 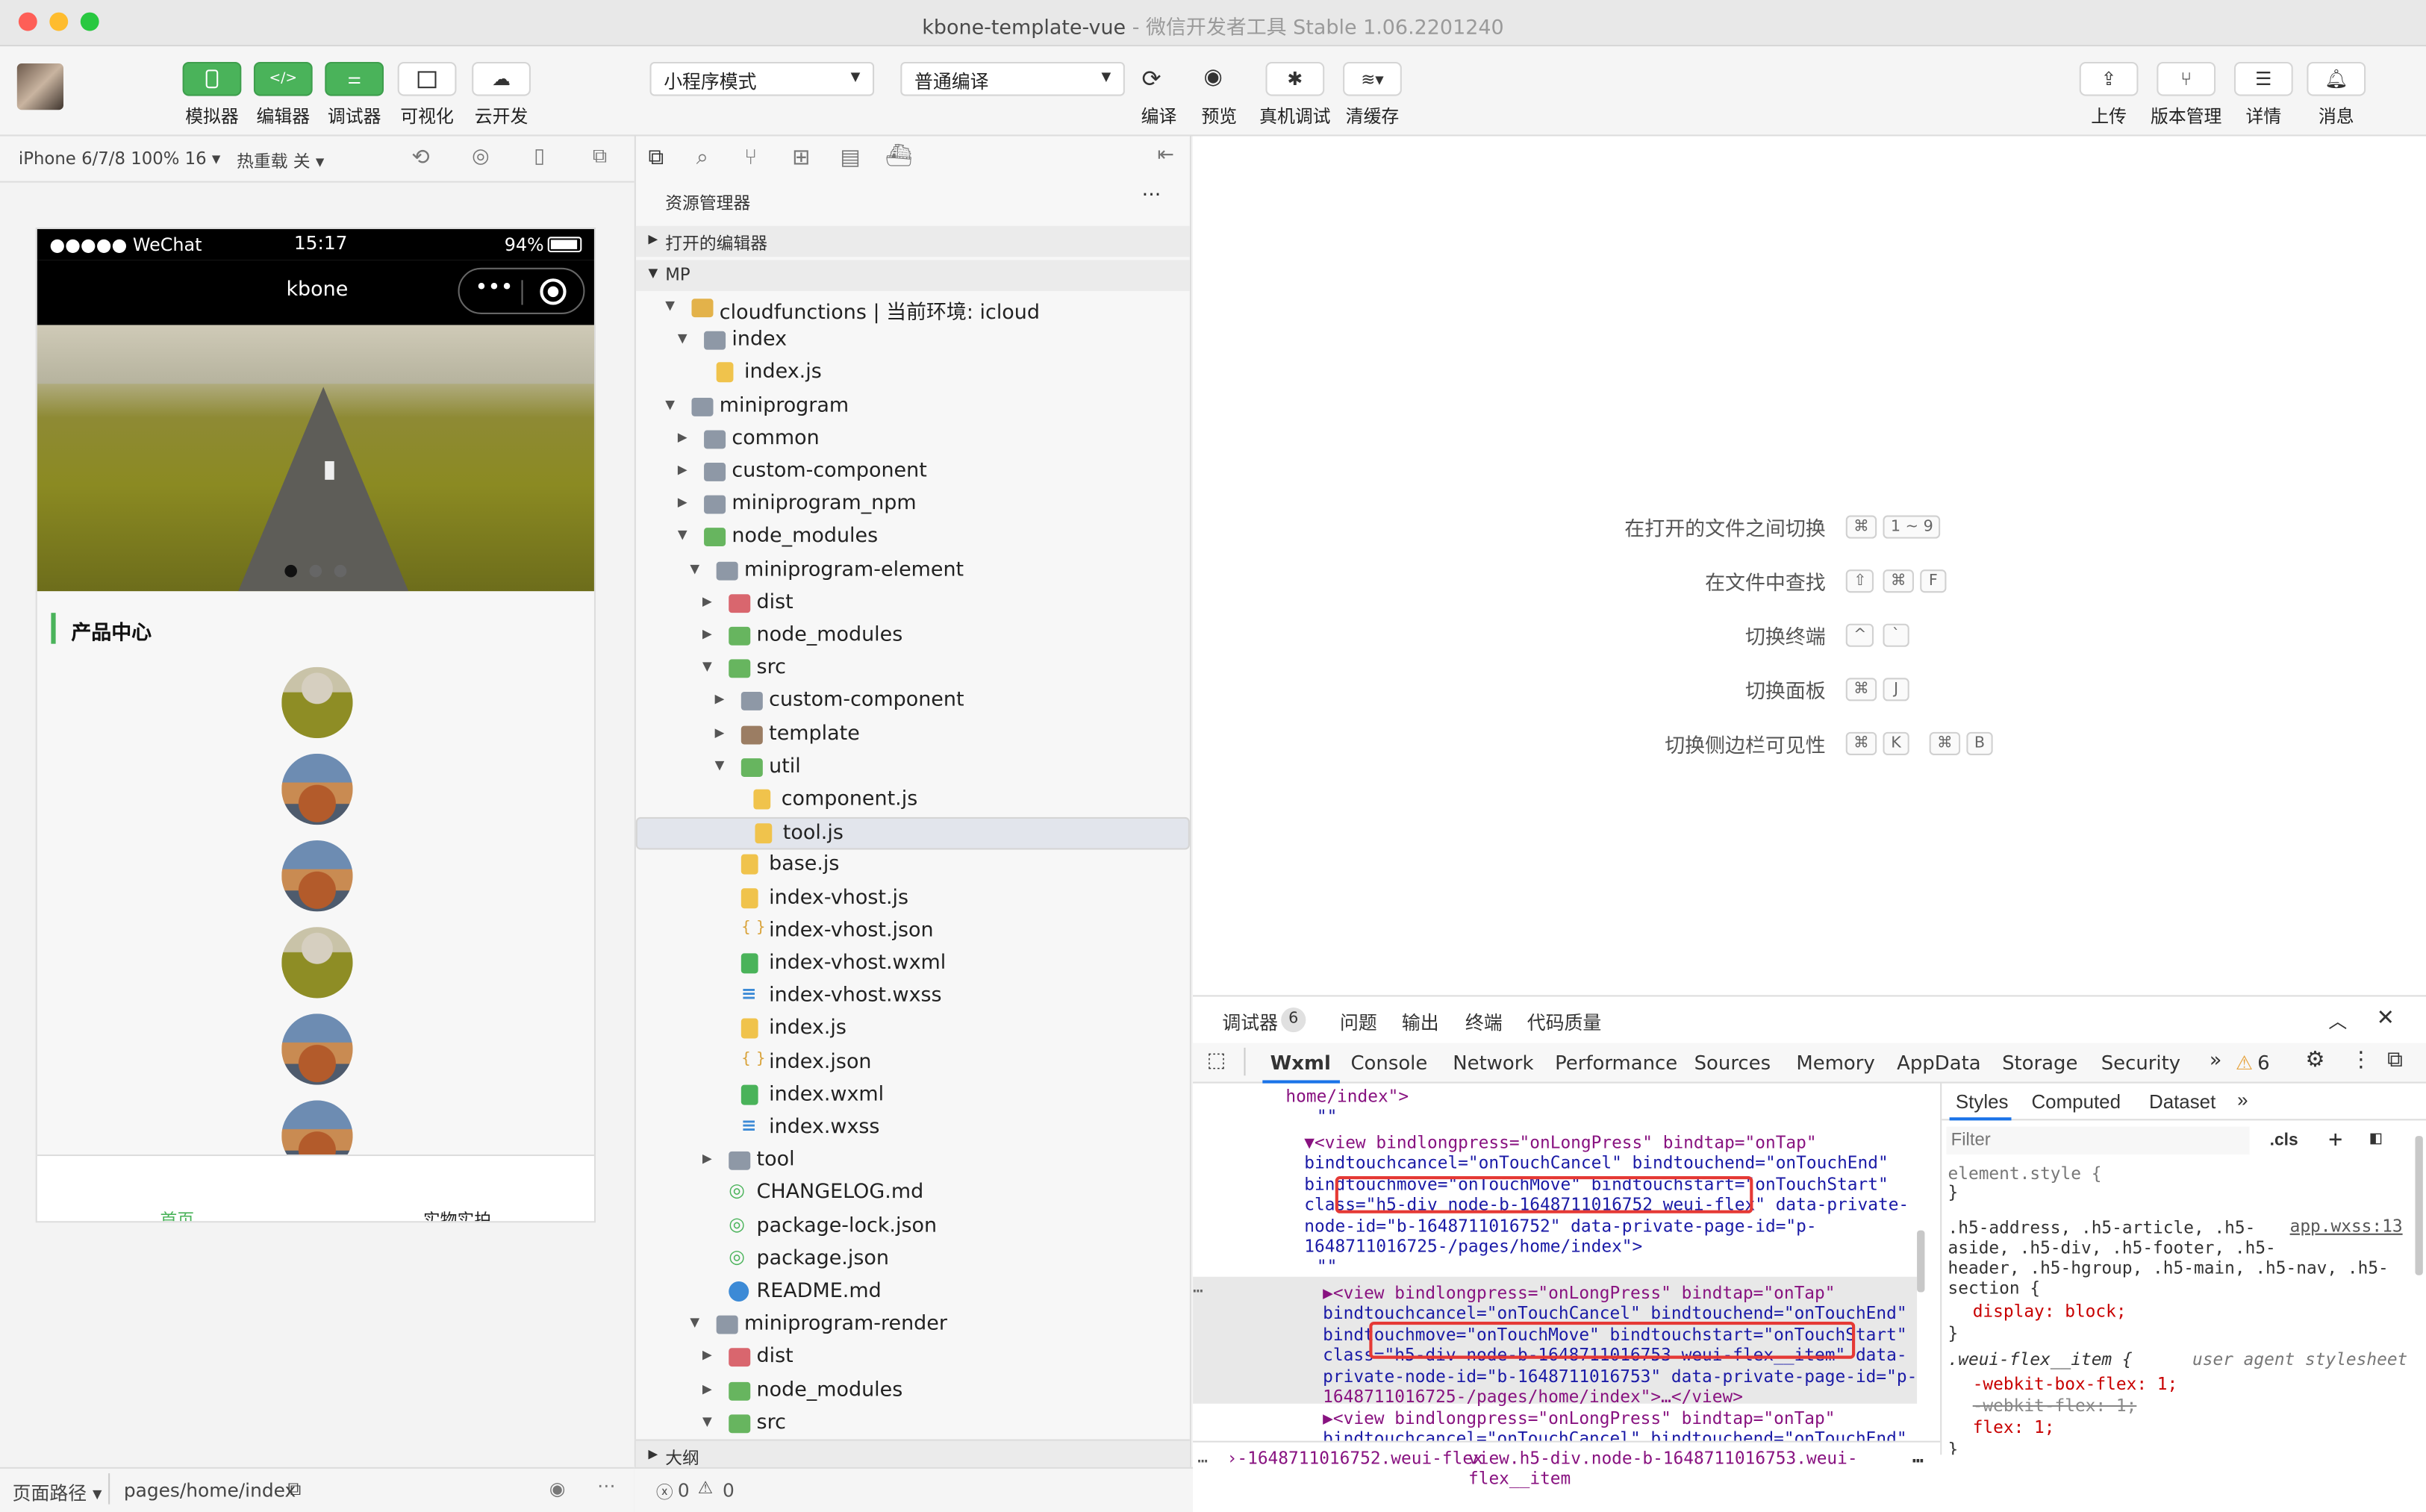 What do you see at coordinates (912, 275) in the screenshot?
I see `mp-root-header: ▼ MP` at bounding box center [912, 275].